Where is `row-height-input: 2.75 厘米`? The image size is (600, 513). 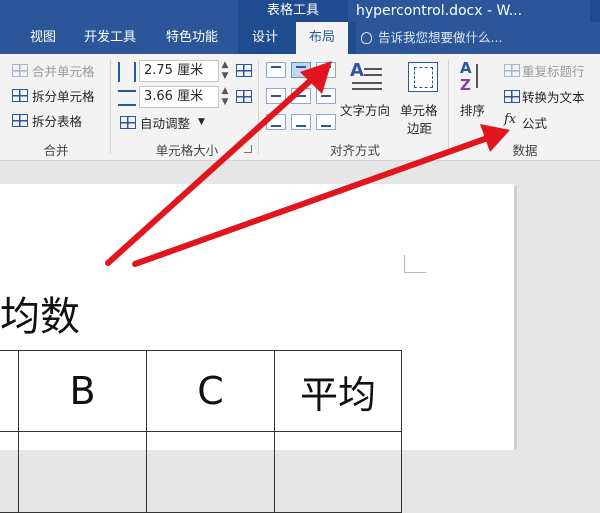 row-height-input: 2.75 厘米 is located at coordinates (179, 71).